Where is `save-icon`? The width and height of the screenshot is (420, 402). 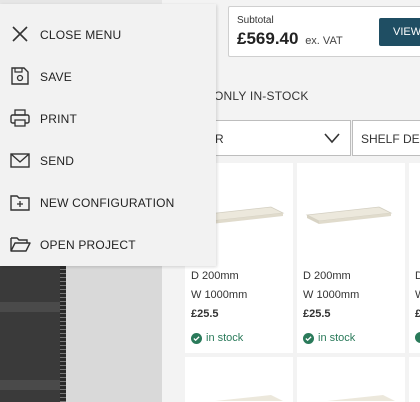
save-icon is located at coordinates (20, 76).